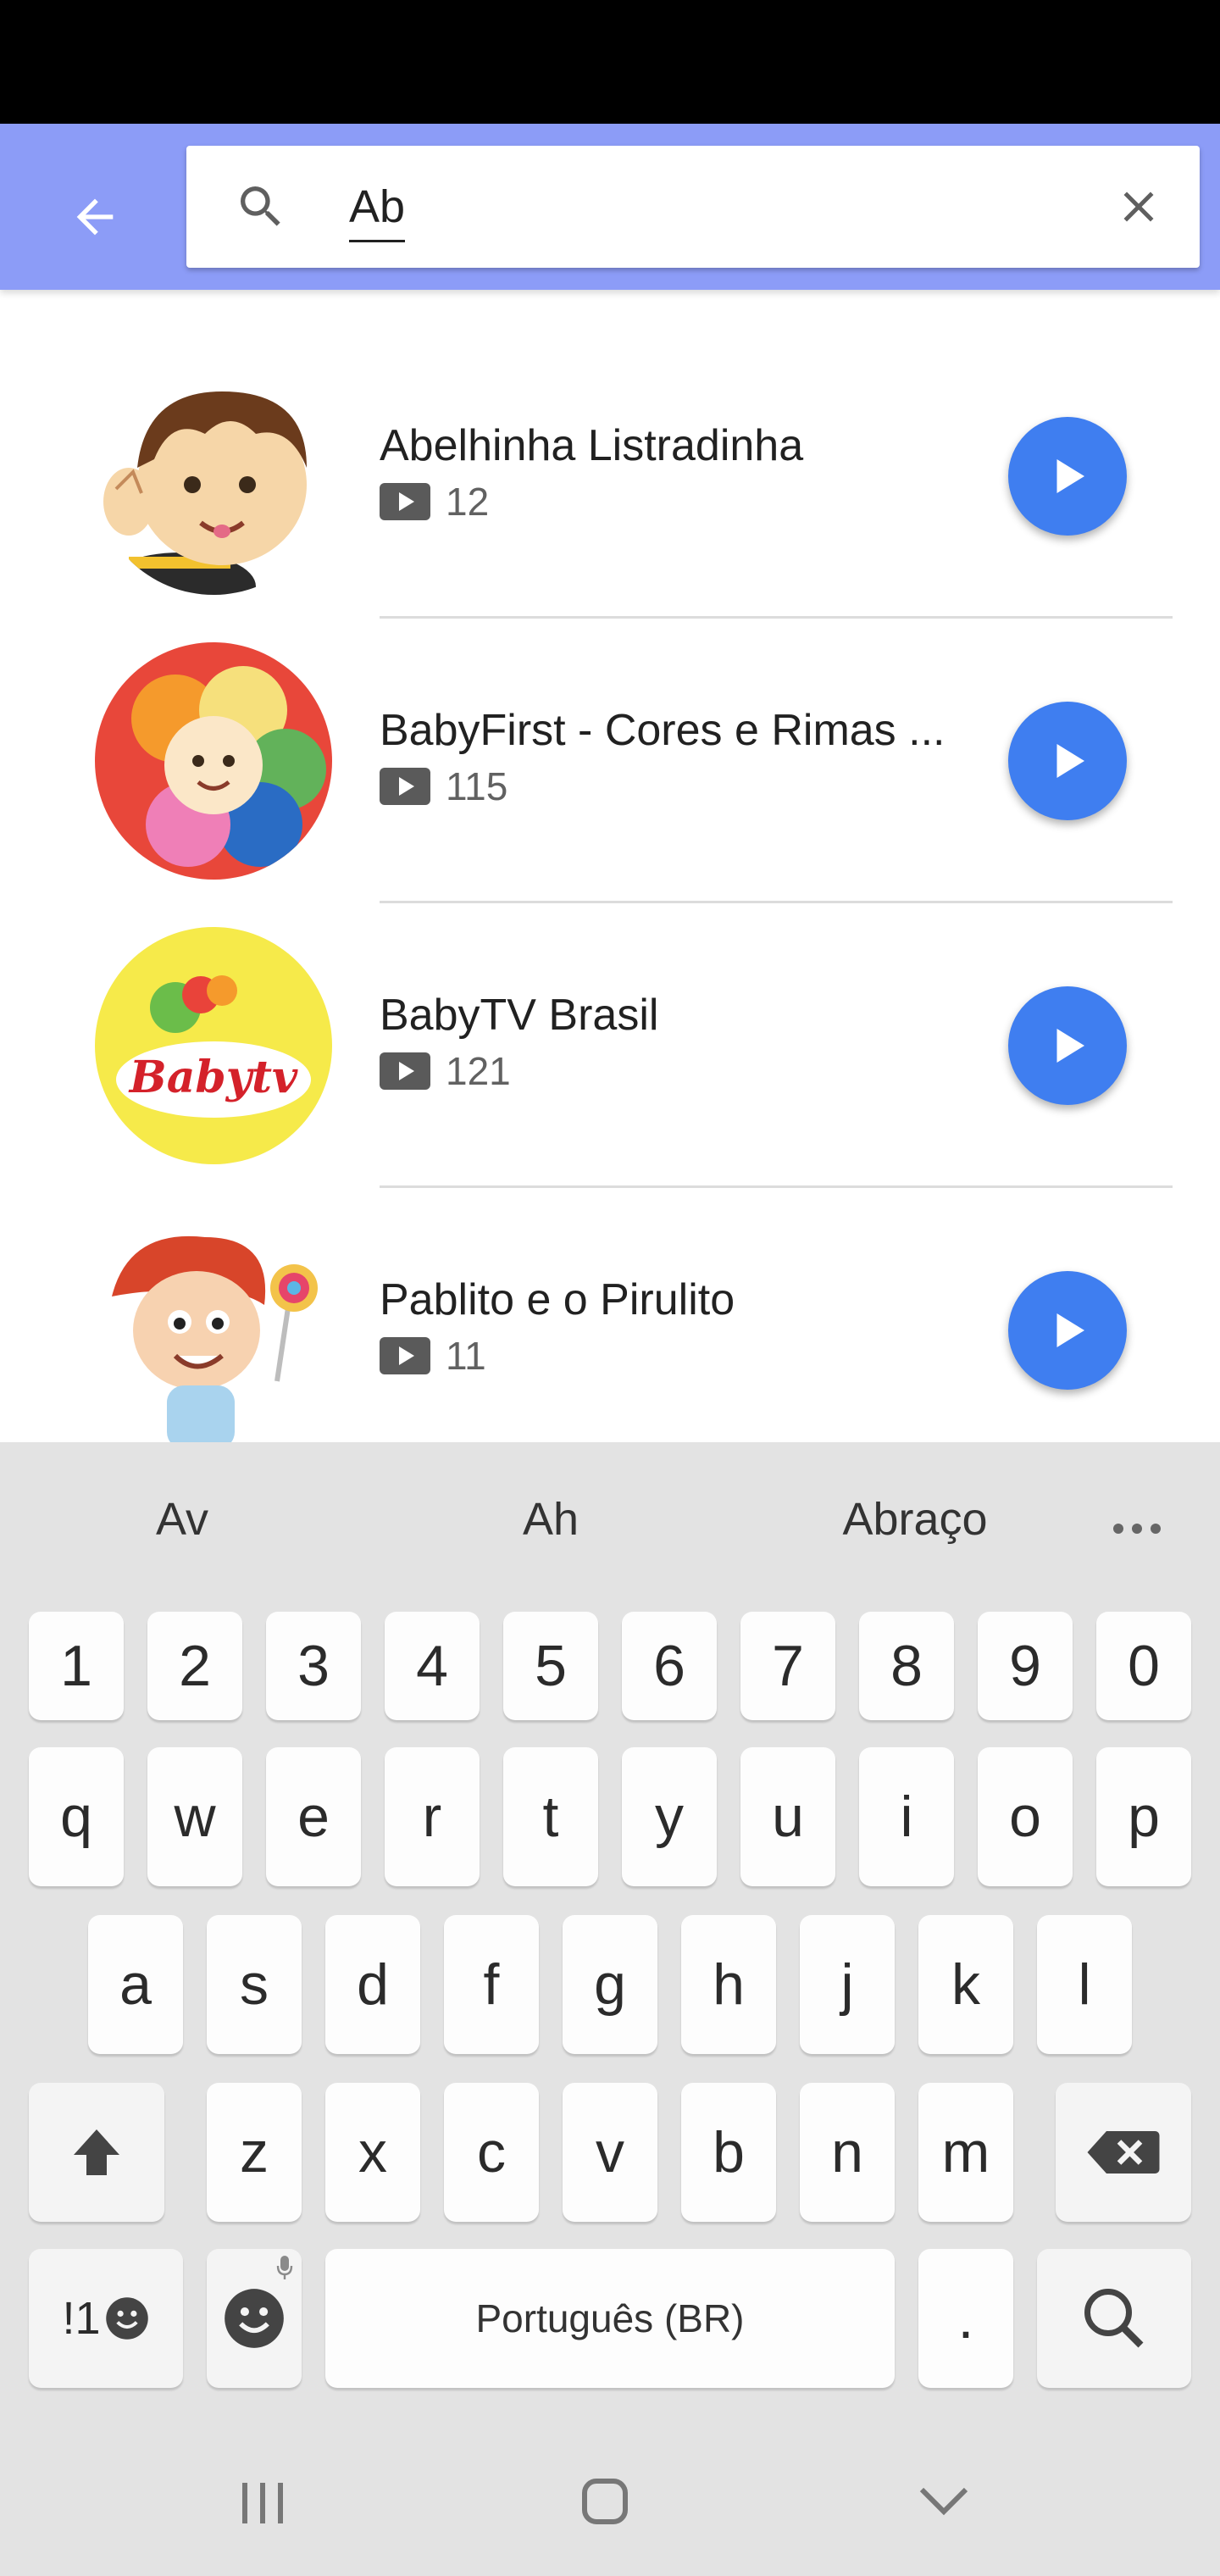 This screenshot has height=2576, width=1220. I want to click on list-item: Pablito e o Pirulito 11, so click(610, 1293).